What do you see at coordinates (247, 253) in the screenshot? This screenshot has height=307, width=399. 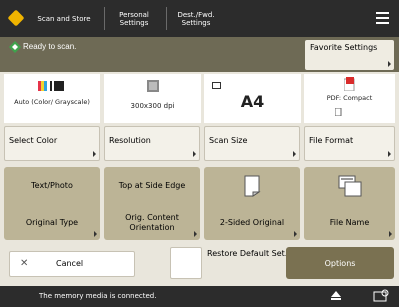 I see `restore-default-label: Restore Default Set.` at bounding box center [247, 253].